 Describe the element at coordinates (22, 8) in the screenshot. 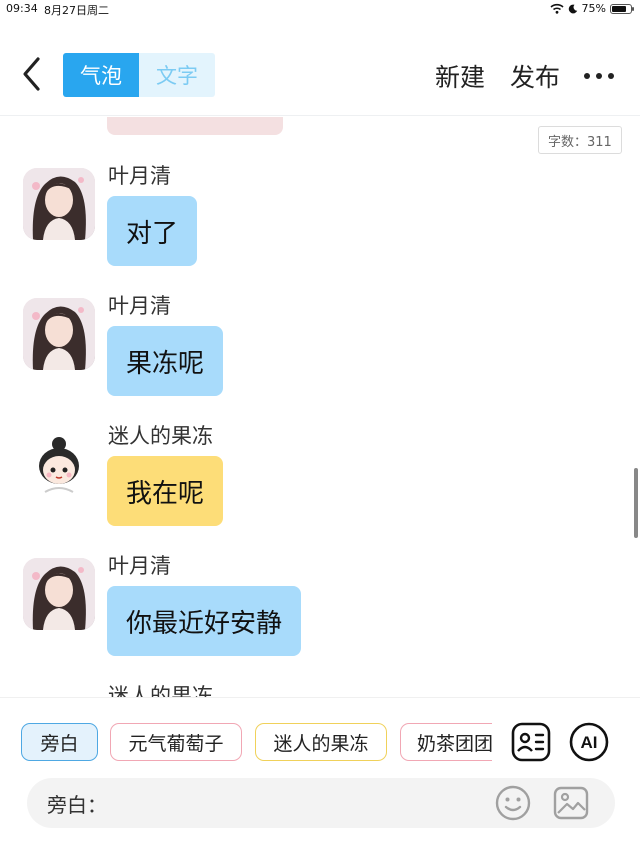

I see `status-time: 09:34` at that location.